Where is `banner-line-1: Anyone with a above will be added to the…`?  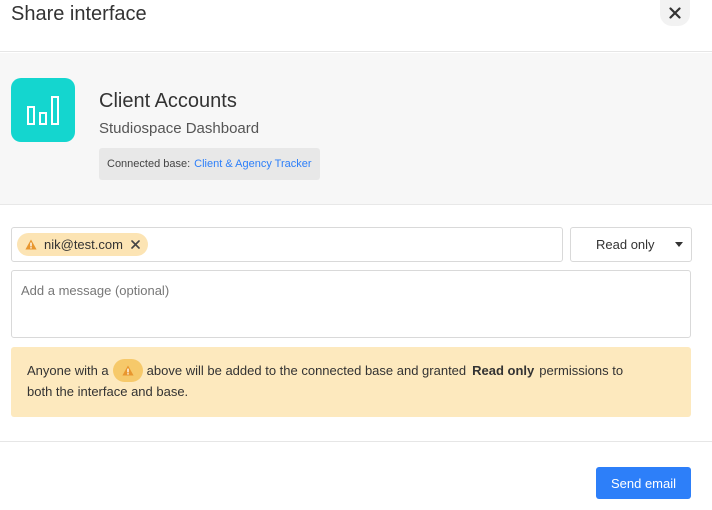 banner-line-1: Anyone with a above will be added to the… is located at coordinates (351, 370).